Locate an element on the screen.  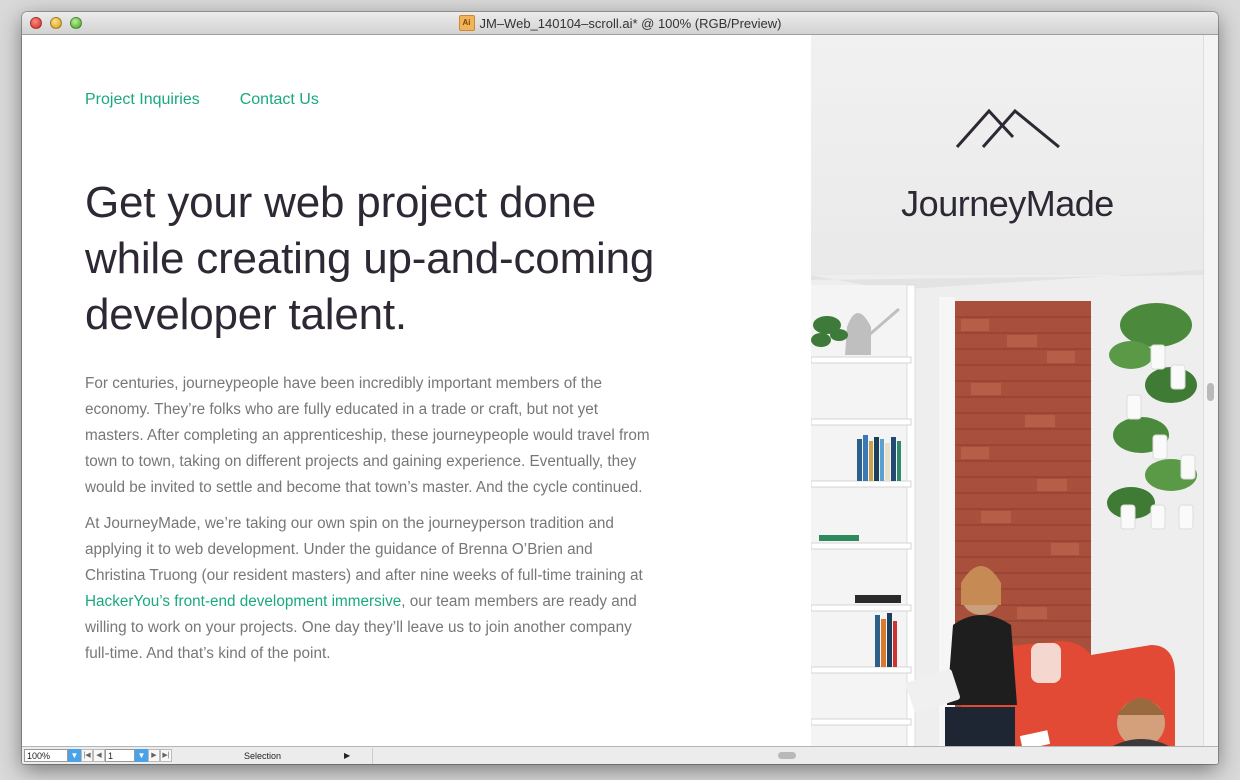
mountains-icon is located at coordinates (1007, 128).